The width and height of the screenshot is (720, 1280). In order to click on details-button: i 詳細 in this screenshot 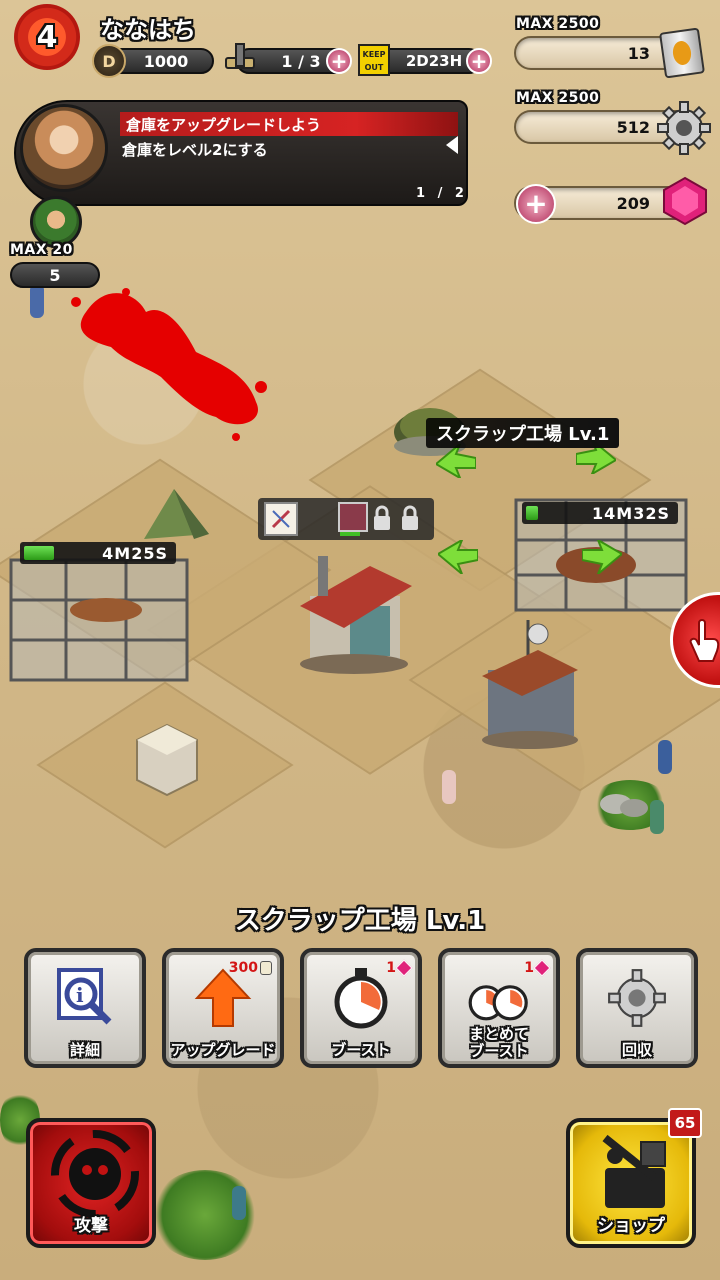, I will do `click(85, 1008)`.